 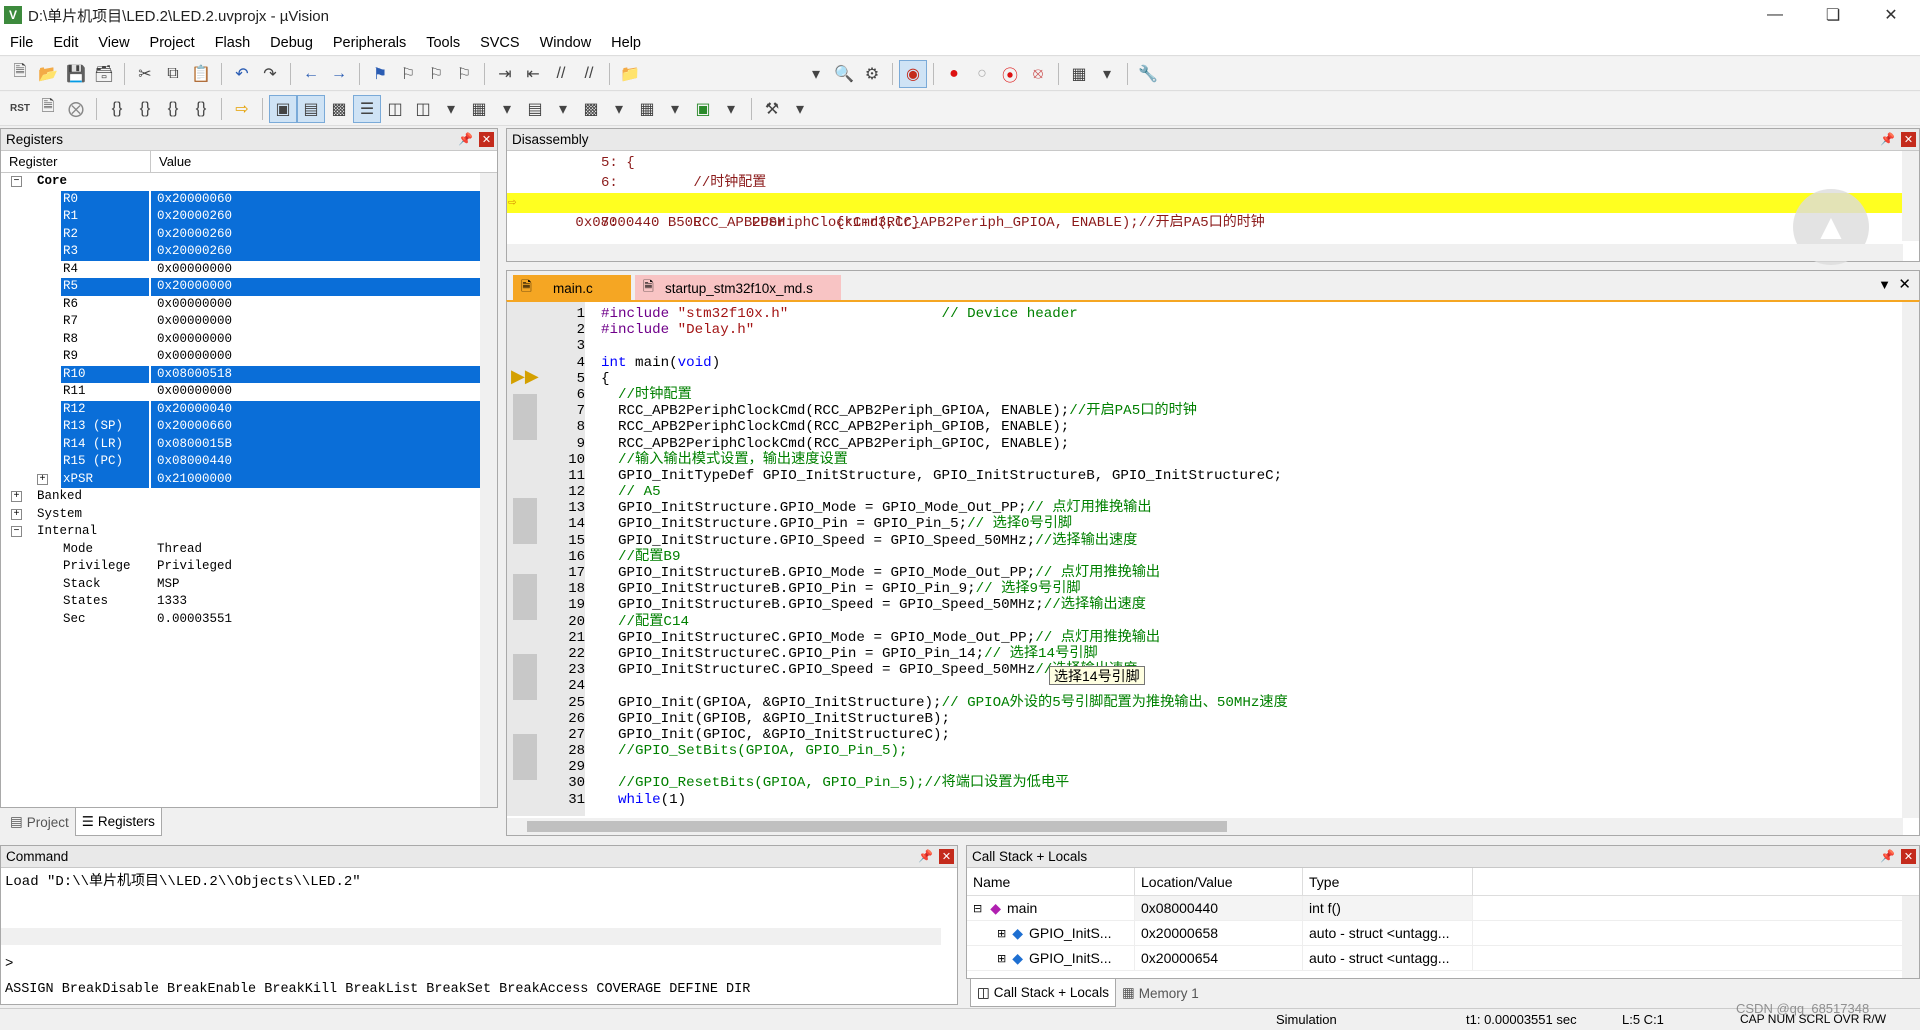 I want to click on register-row: R7 0x00000000, so click(x=249, y=322).